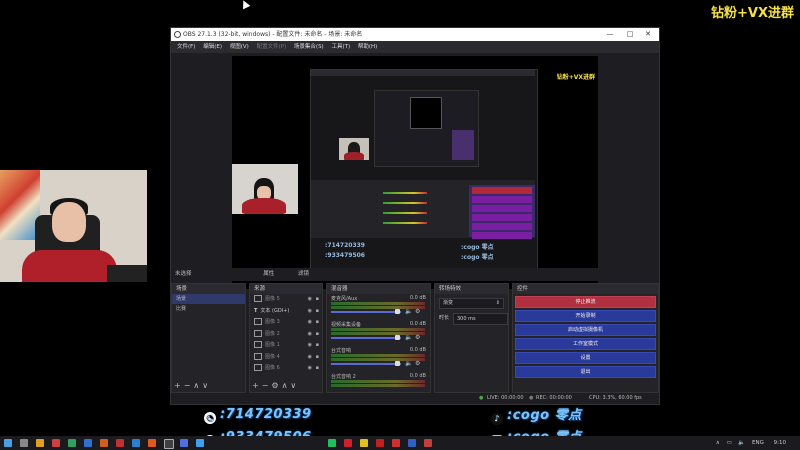  Describe the element at coordinates (741, 443) in the screenshot. I see `volume-icon: 🔈` at that location.